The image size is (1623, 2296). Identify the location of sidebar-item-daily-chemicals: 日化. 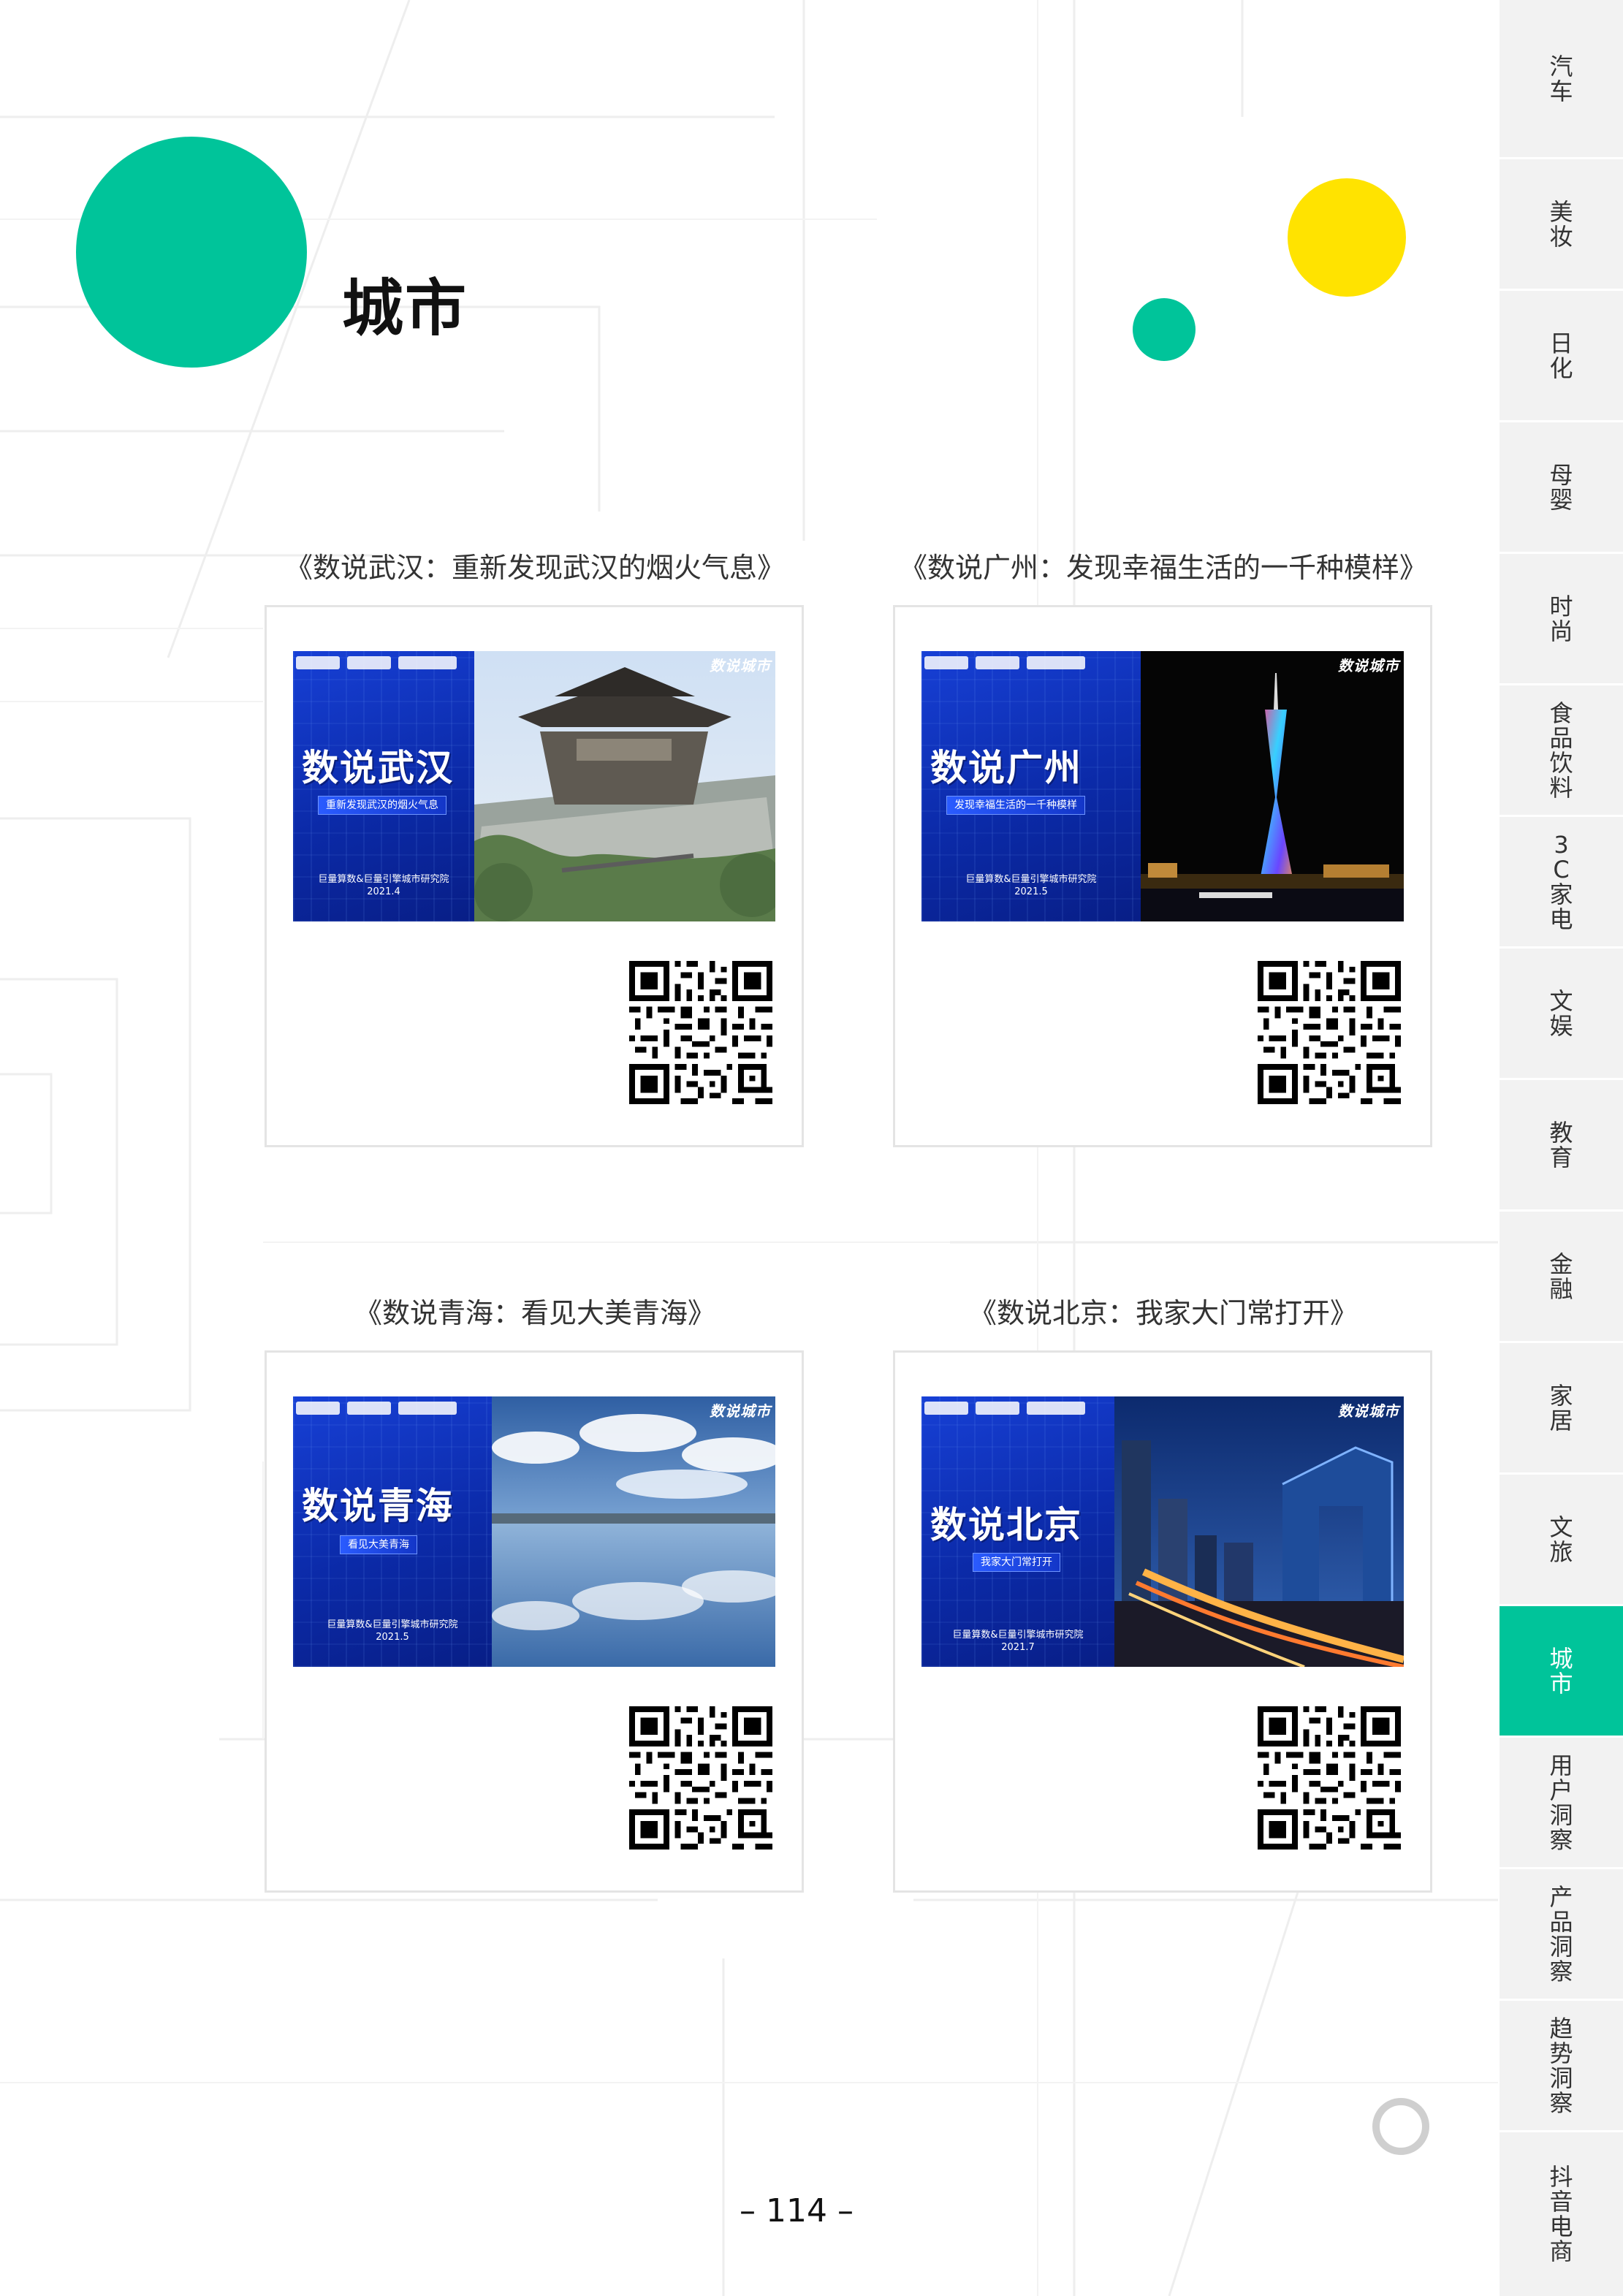
(1561, 356).